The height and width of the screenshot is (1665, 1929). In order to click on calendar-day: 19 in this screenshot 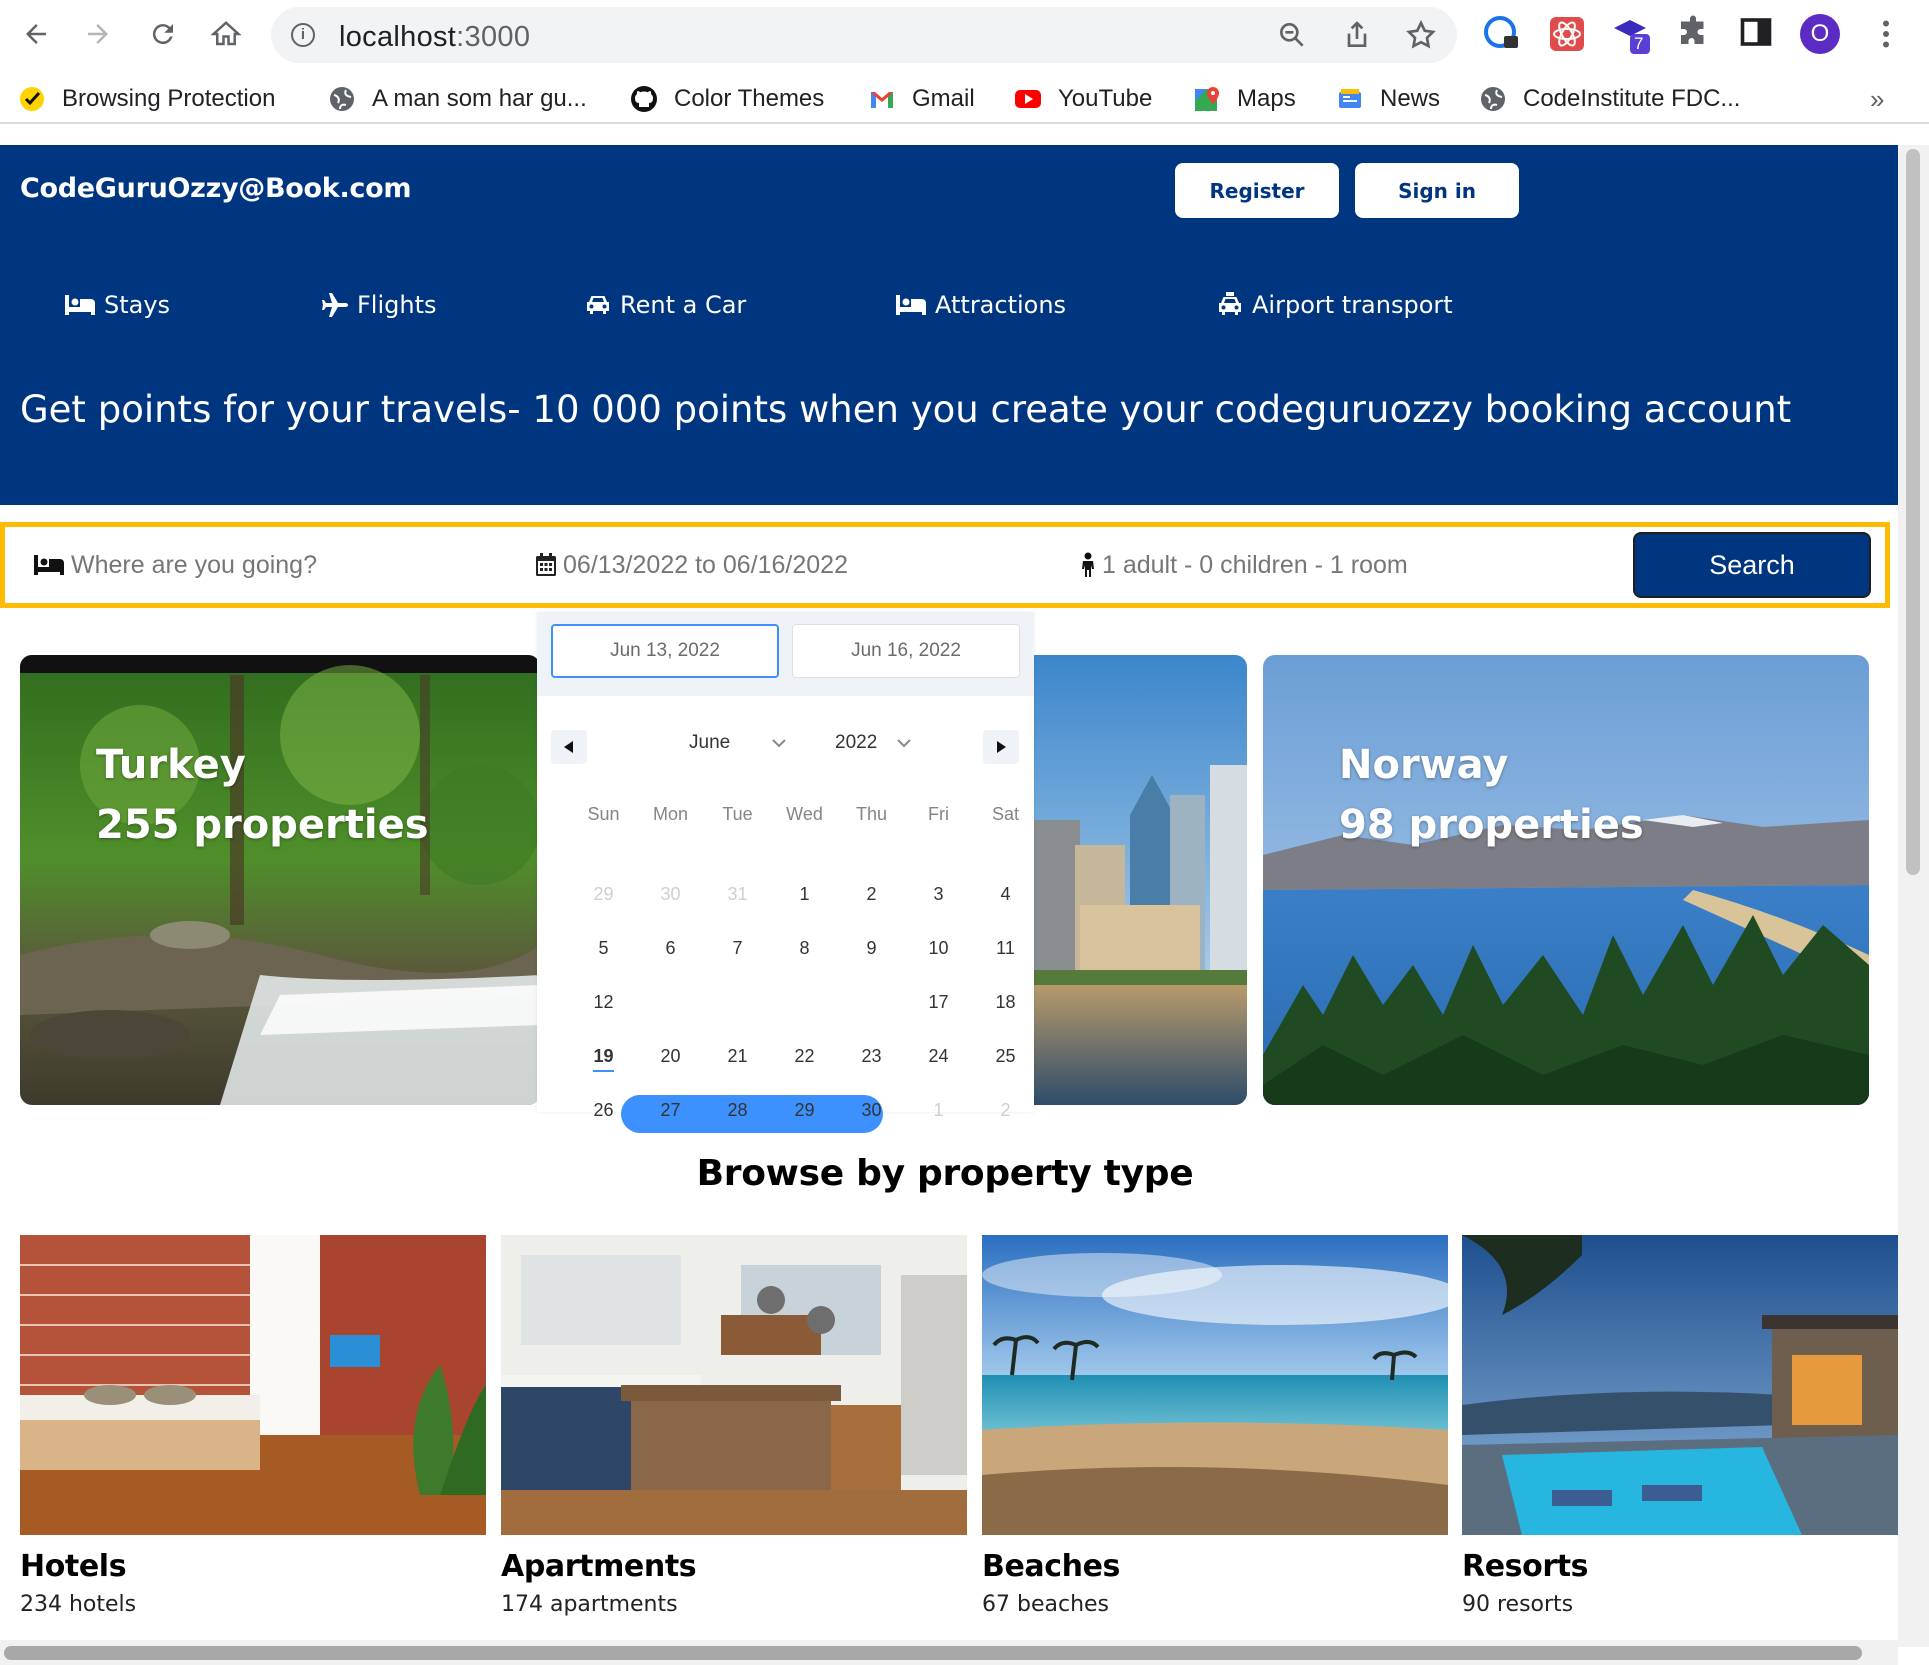, I will do `click(603, 1056)`.